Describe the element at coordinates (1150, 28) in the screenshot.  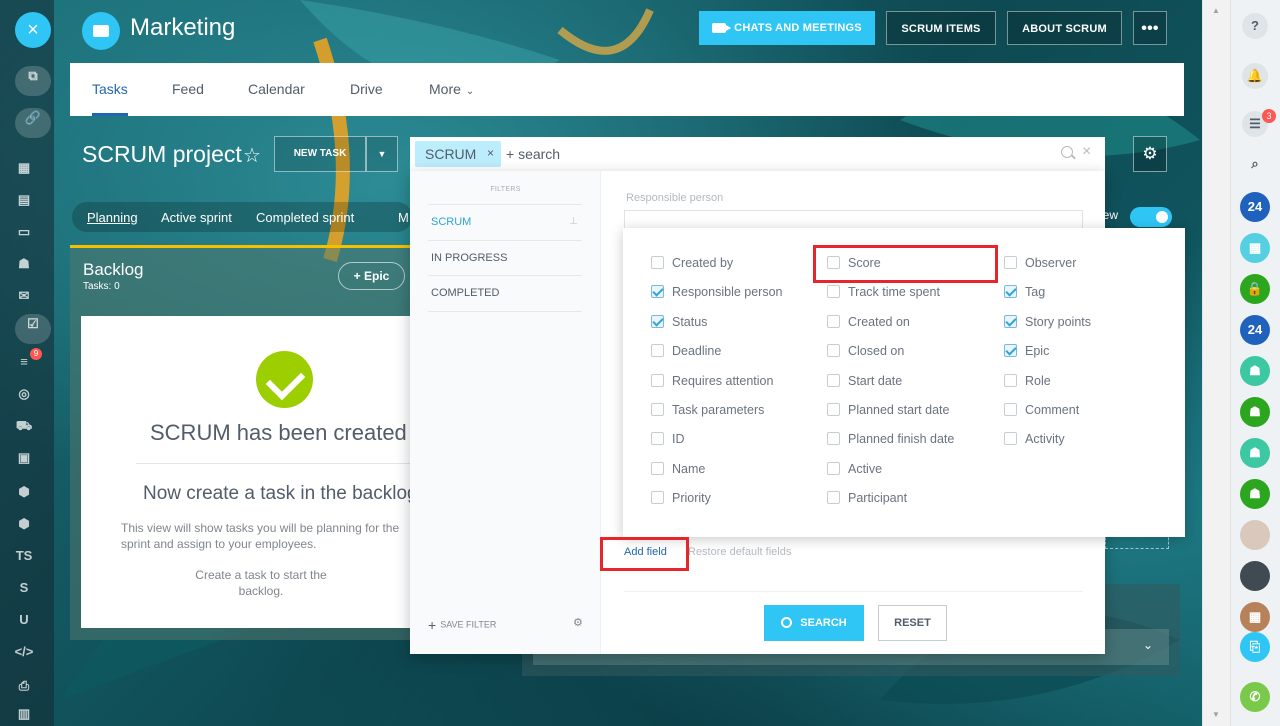
I see `more-menu-button: •••` at that location.